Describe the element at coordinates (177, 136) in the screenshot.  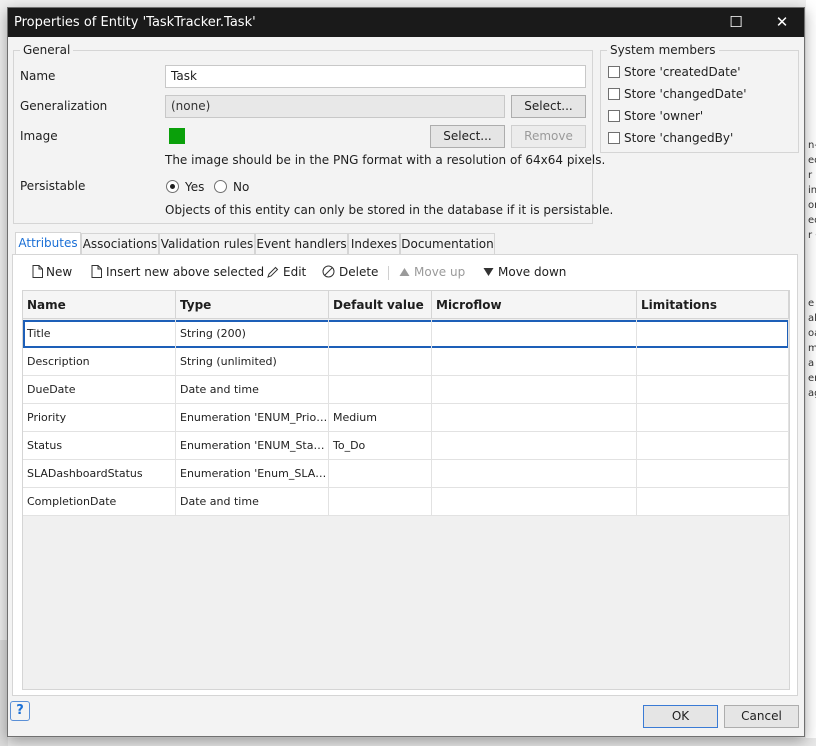
I see `image-preview` at that location.